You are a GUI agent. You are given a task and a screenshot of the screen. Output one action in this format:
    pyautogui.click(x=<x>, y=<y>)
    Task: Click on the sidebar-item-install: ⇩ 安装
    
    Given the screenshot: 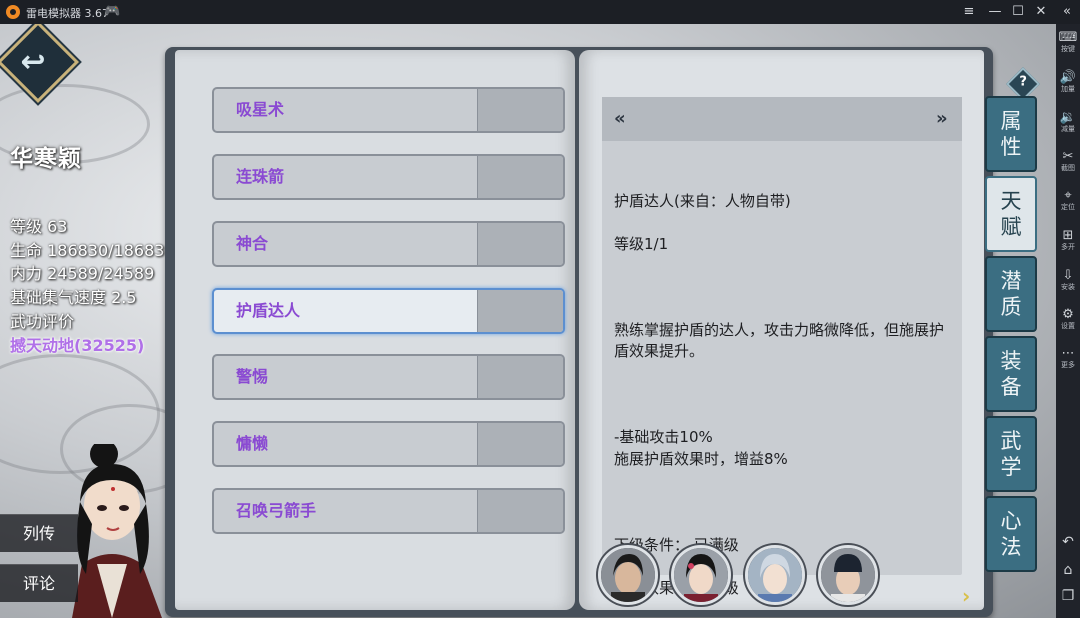 What is the action you would take?
    pyautogui.click(x=1068, y=280)
    